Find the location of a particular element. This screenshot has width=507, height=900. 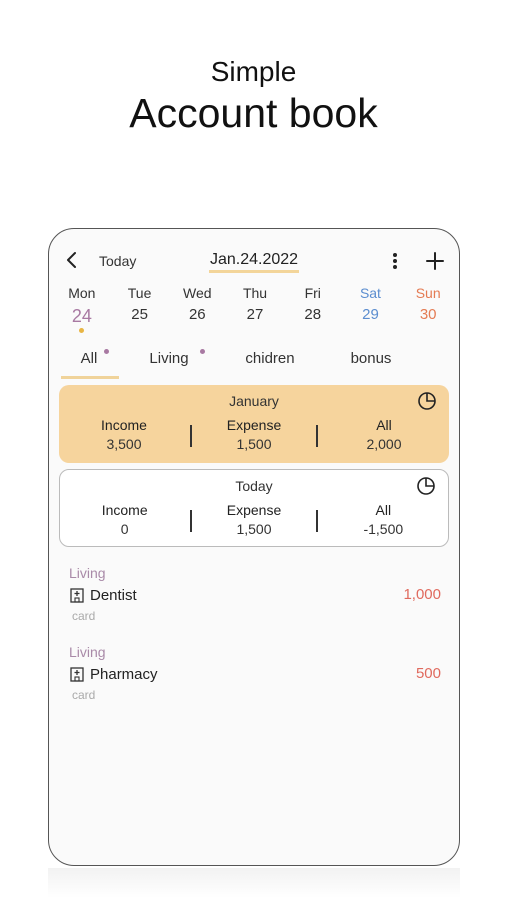

add-button is located at coordinates (435, 261).